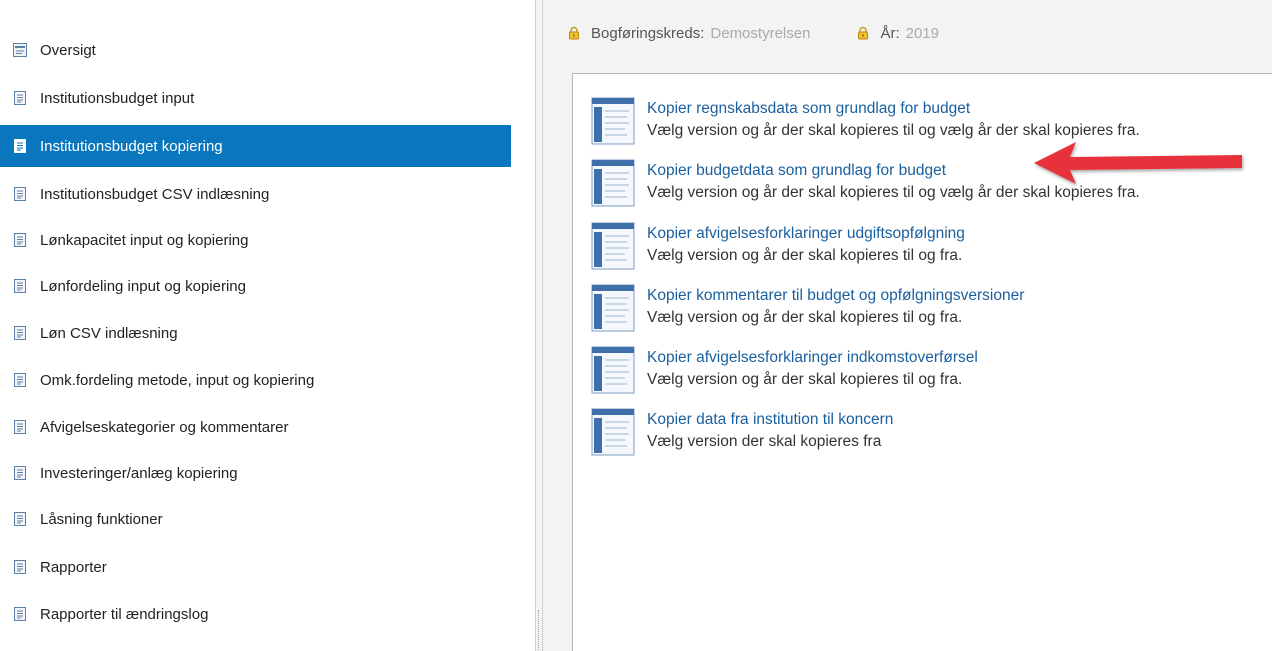  What do you see at coordinates (255, 98) in the screenshot?
I see `sidebar-item-institutionsbudget-input: Institutionsbudget input` at bounding box center [255, 98].